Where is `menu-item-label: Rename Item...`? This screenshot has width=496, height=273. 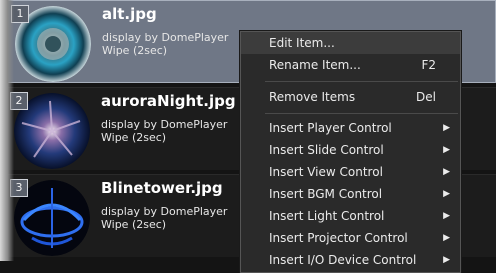 menu-item-label: Rename Item... is located at coordinates (315, 65).